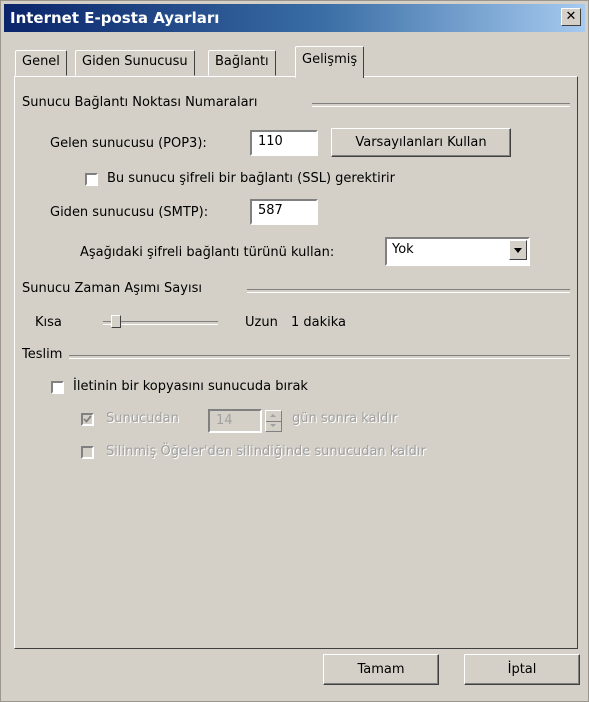 The height and width of the screenshot is (702, 589). Describe the element at coordinates (129, 212) in the screenshot. I see `smtp-label: Giden sunucusu (SMTP):` at that location.